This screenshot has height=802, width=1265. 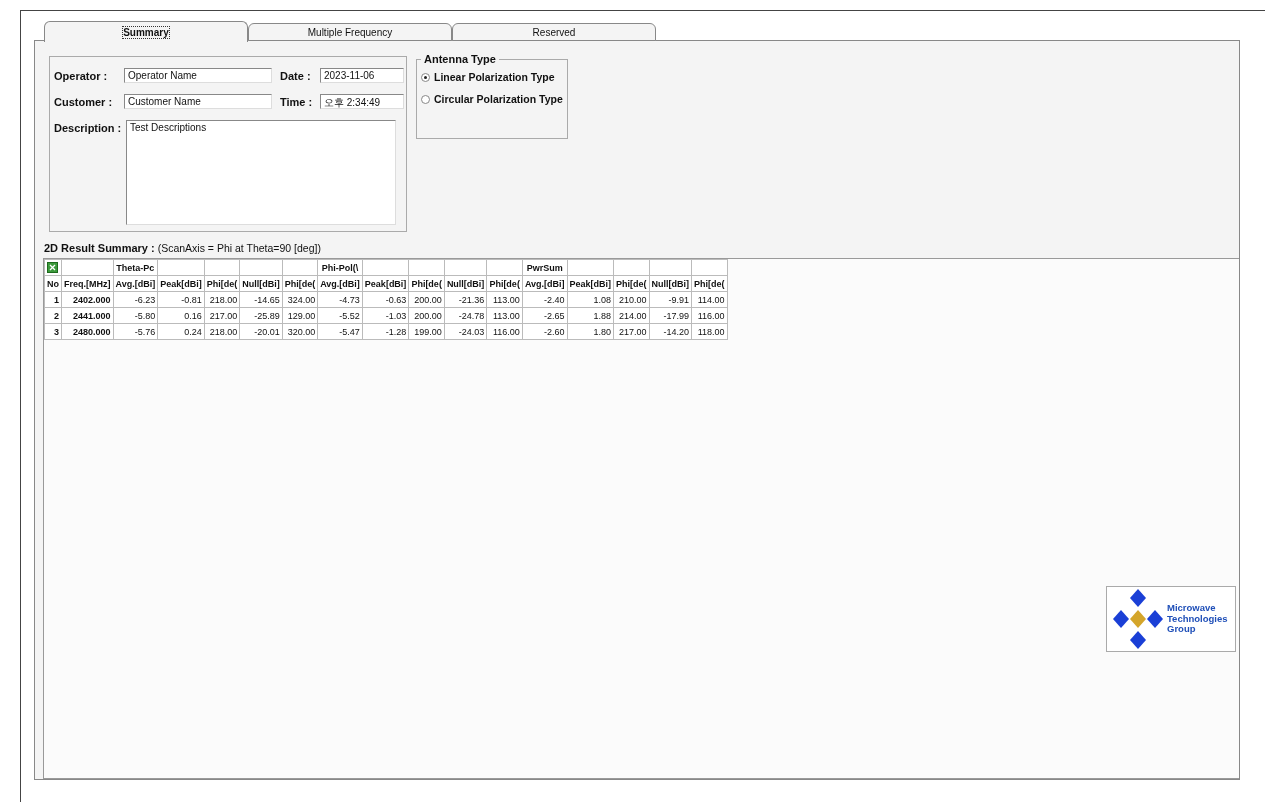 I want to click on table-cell: 1, so click(x=53, y=299).